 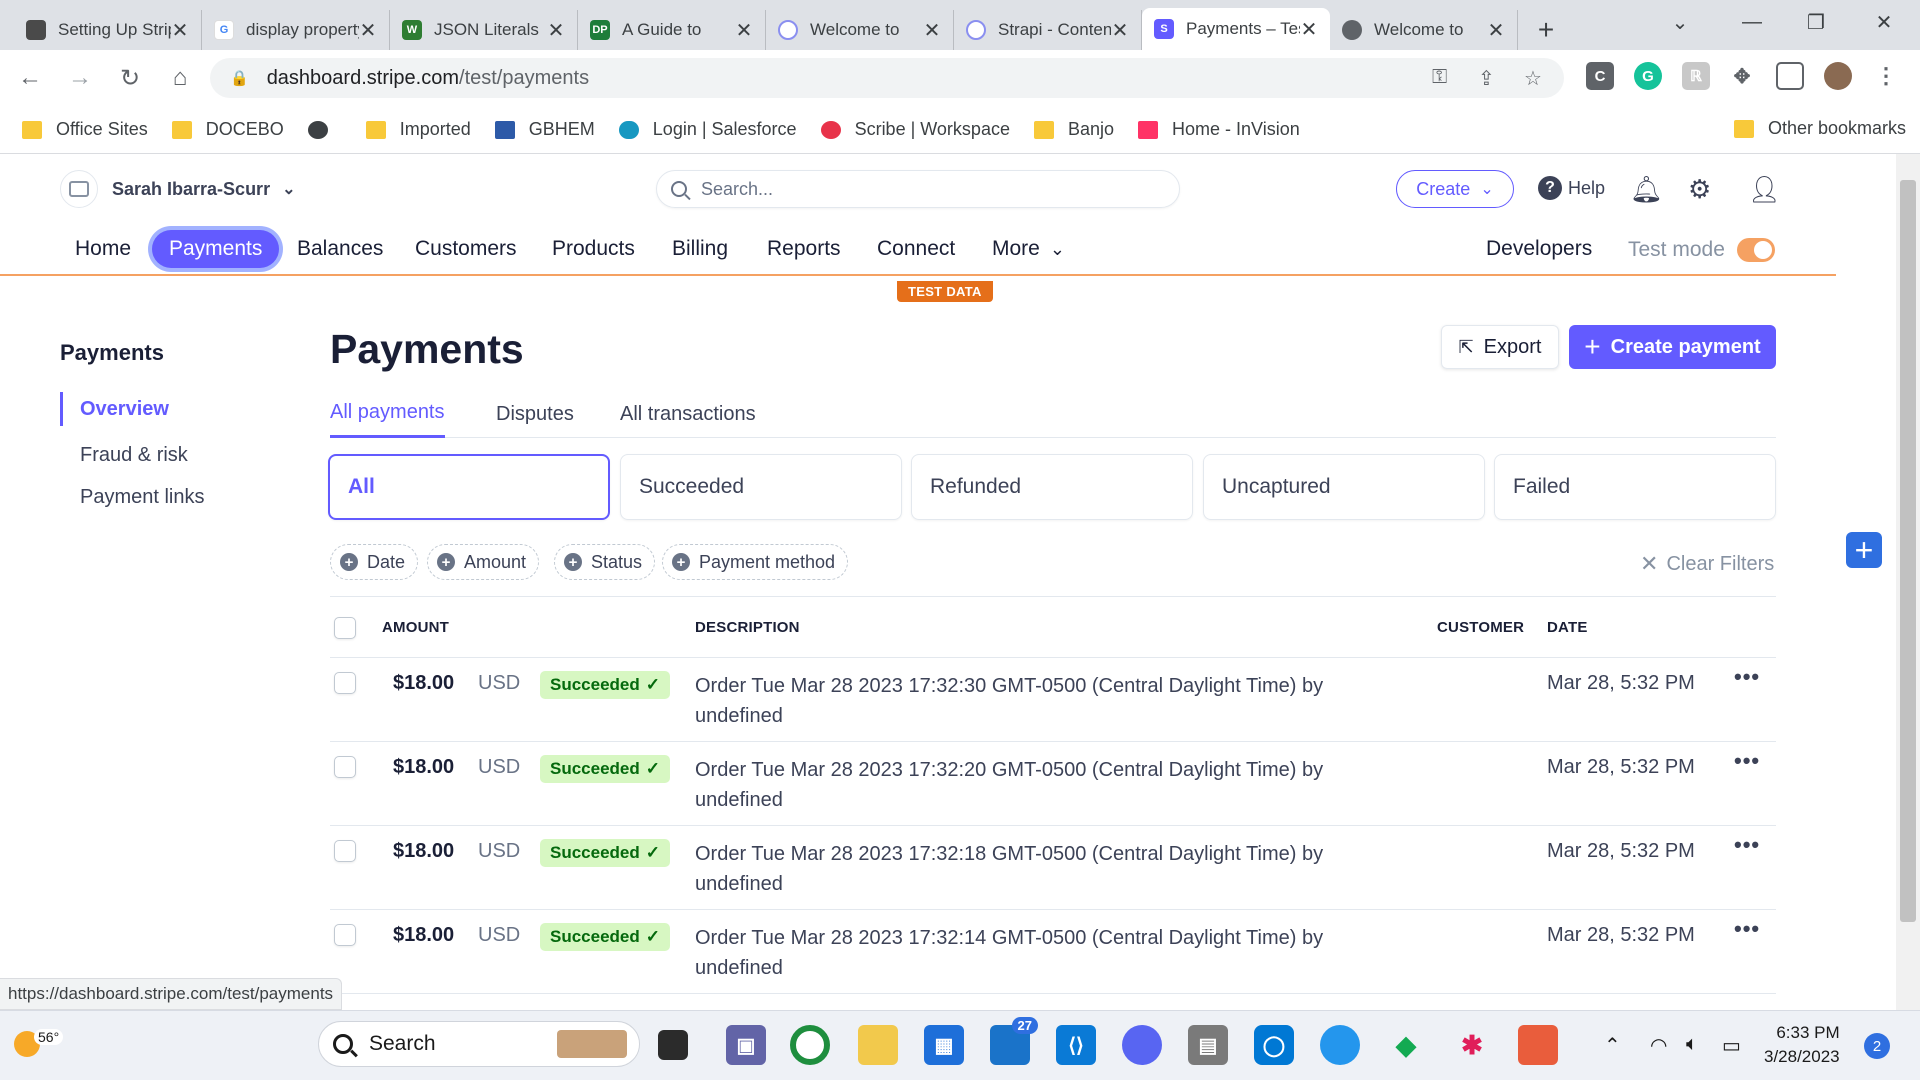 What do you see at coordinates (1692, 1044) in the screenshot?
I see `volume-icon: 🔈︎` at bounding box center [1692, 1044].